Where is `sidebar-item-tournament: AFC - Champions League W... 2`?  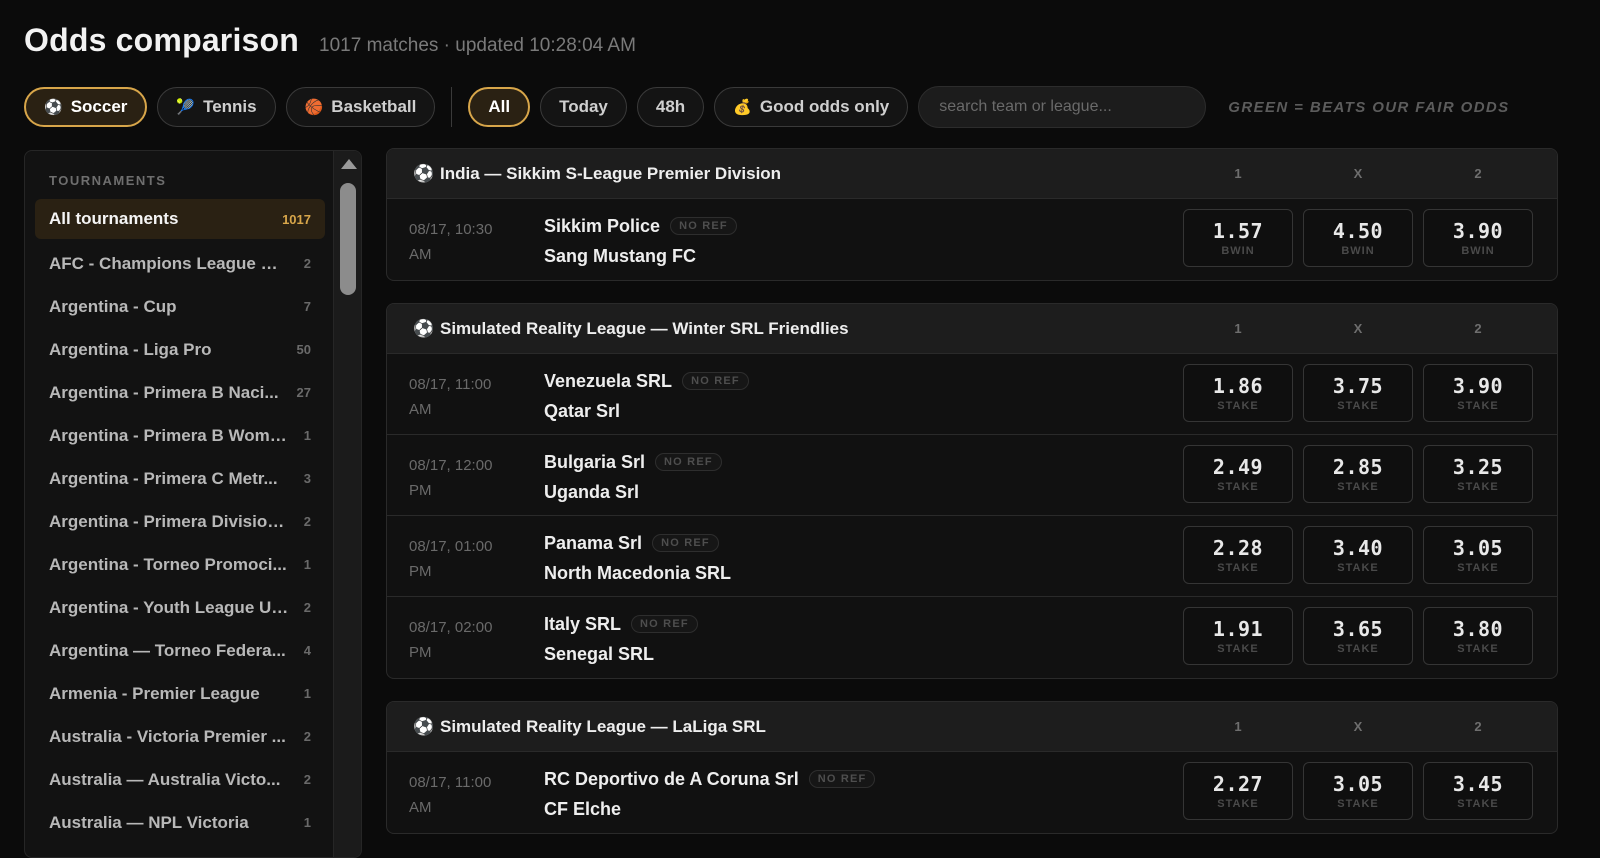
sidebar-item-tournament: AFC - Champions League W... 2 is located at coordinates (180, 263).